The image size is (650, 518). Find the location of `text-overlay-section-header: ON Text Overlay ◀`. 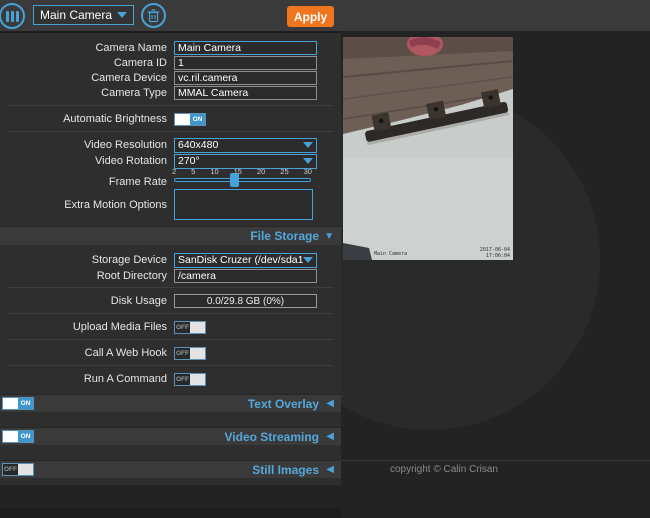

text-overlay-section-header: ON Text Overlay ◀ is located at coordinates (170, 403).